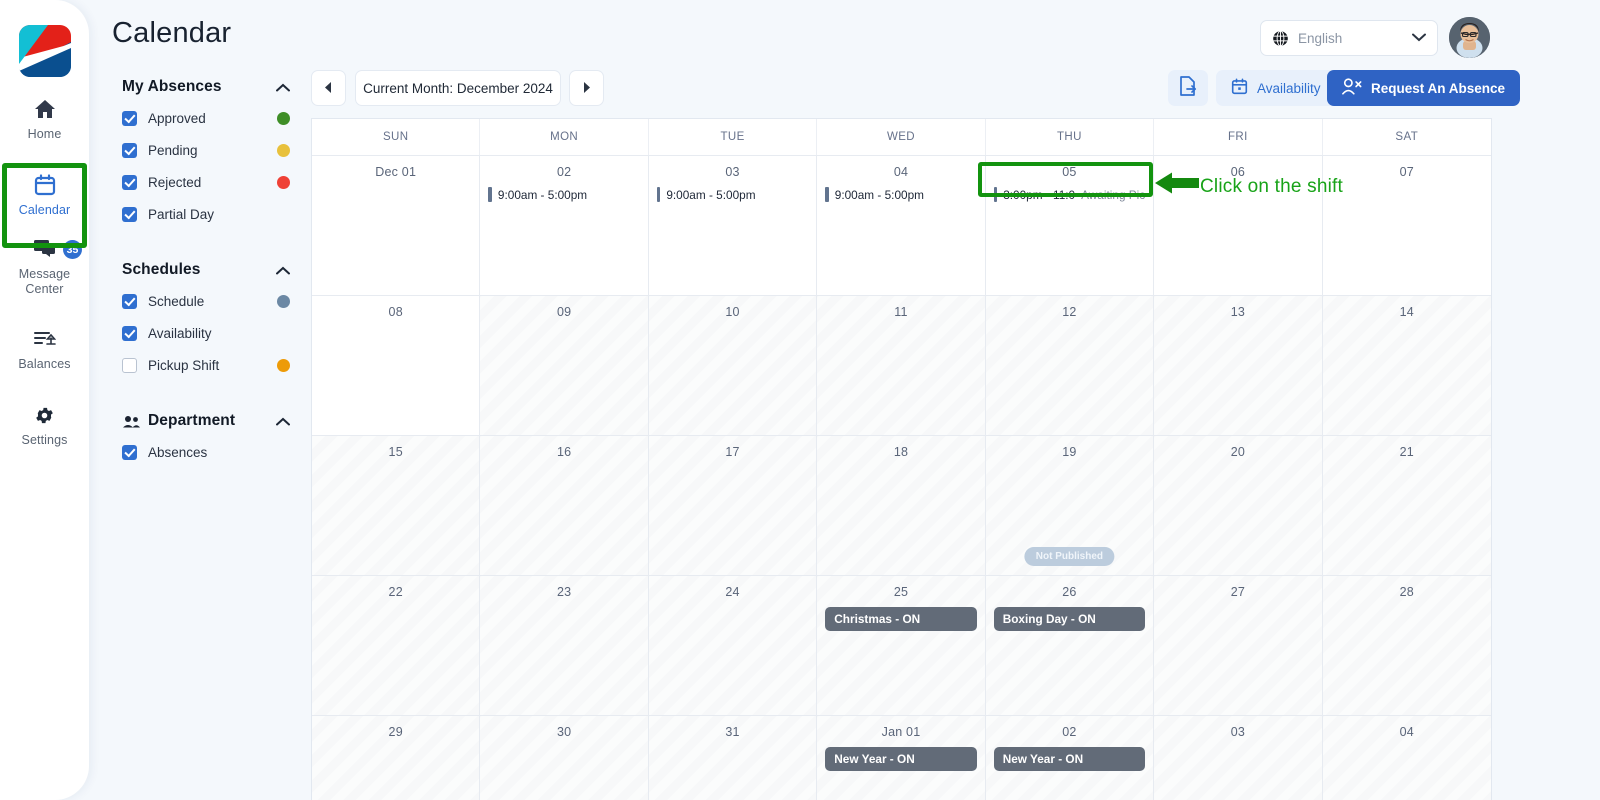 The width and height of the screenshot is (1600, 800). I want to click on next-month-button, so click(586, 88).